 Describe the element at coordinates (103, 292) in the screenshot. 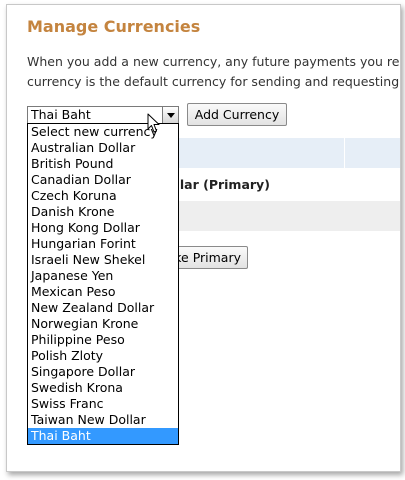

I see `dropdown-option: Mexican Peso` at that location.